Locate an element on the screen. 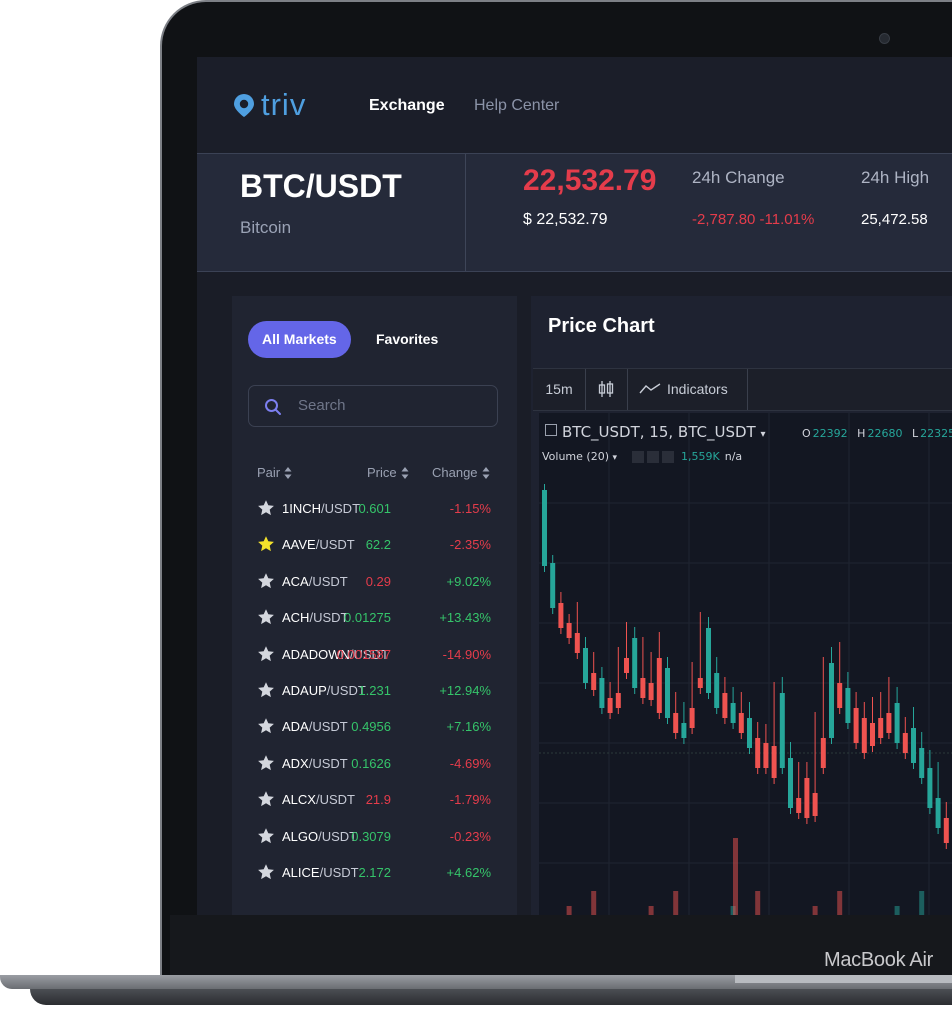 This screenshot has height=1014, width=952. eye-icon is located at coordinates (638, 457).